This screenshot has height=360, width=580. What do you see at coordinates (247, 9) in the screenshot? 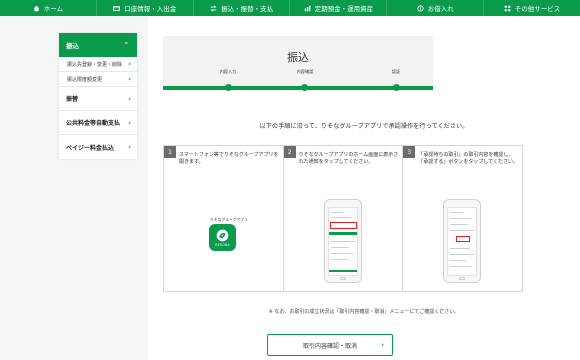
I see `nav-label: 振込・振替・支払` at bounding box center [247, 9].